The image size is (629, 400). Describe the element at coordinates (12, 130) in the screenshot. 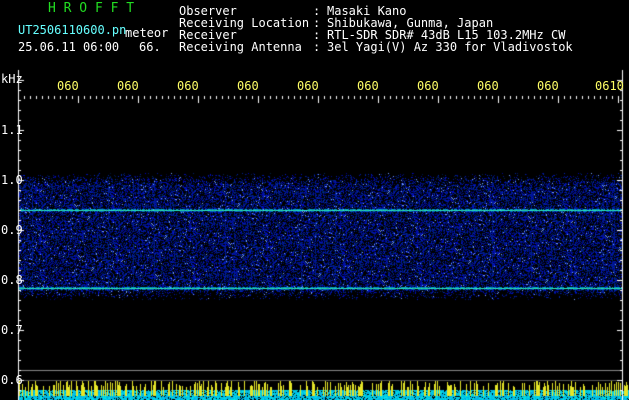

I see `y-tick-label: 1.1` at that location.